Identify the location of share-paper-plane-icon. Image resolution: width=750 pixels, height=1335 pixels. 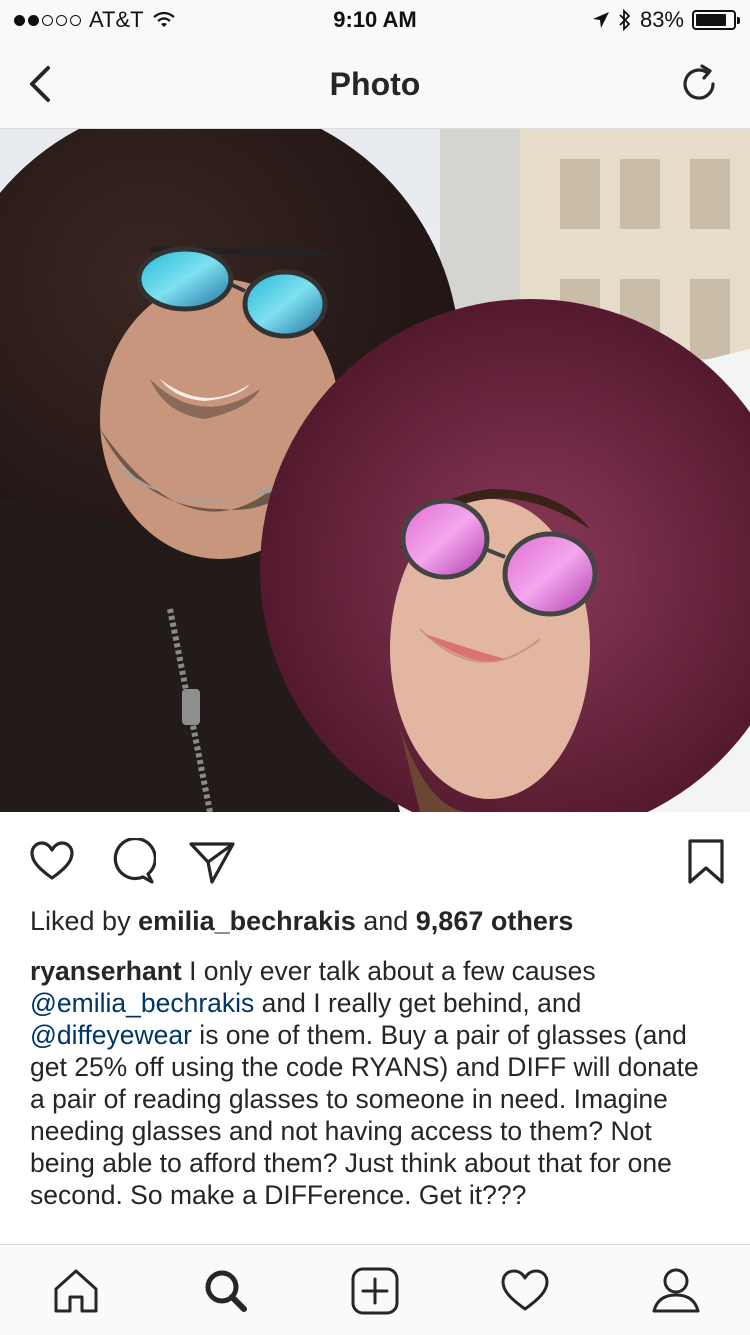
(212, 862).